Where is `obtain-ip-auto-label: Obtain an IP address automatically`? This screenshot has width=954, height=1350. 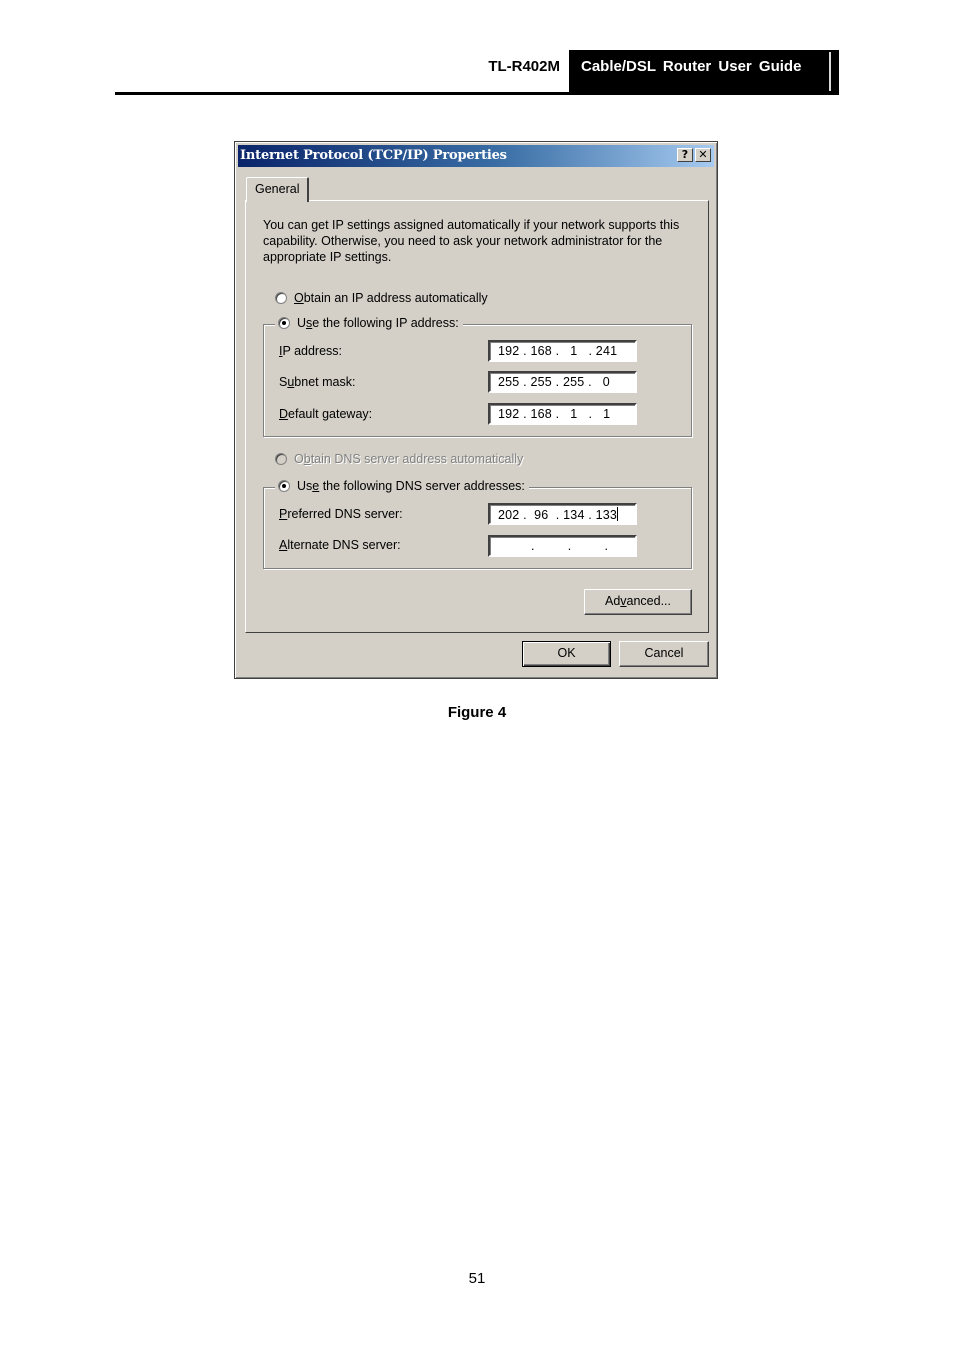
obtain-ip-auto-label: Obtain an IP address automatically is located at coordinates (391, 298).